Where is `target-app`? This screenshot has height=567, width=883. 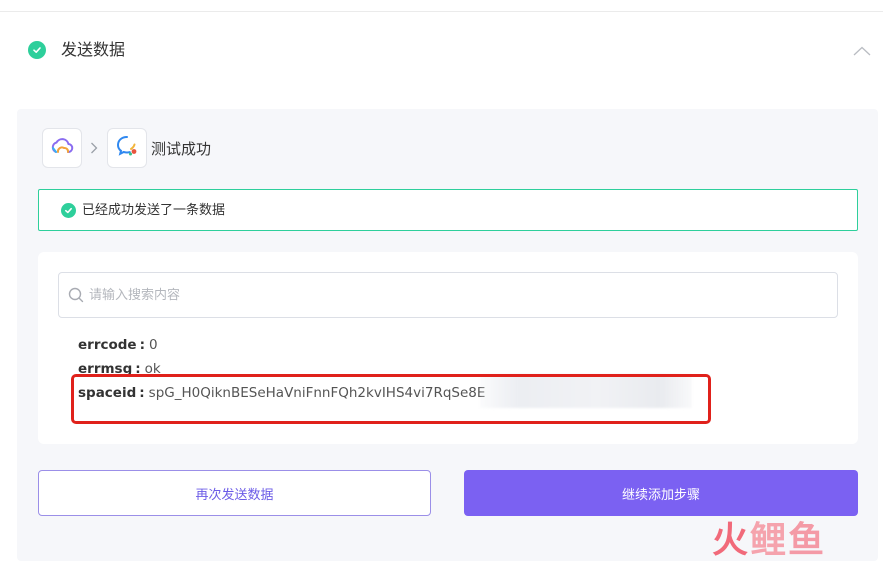
target-app is located at coordinates (127, 148).